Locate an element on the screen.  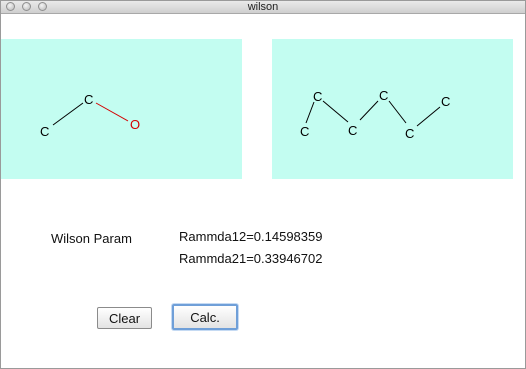
molecule-structure-2: C C C C C C is located at coordinates (375, 114).